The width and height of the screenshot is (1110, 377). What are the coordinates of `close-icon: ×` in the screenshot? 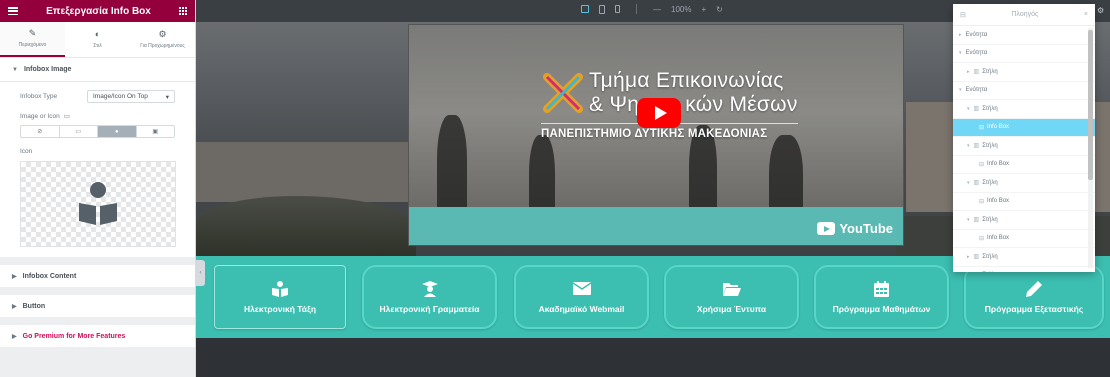 It's located at (1086, 14).